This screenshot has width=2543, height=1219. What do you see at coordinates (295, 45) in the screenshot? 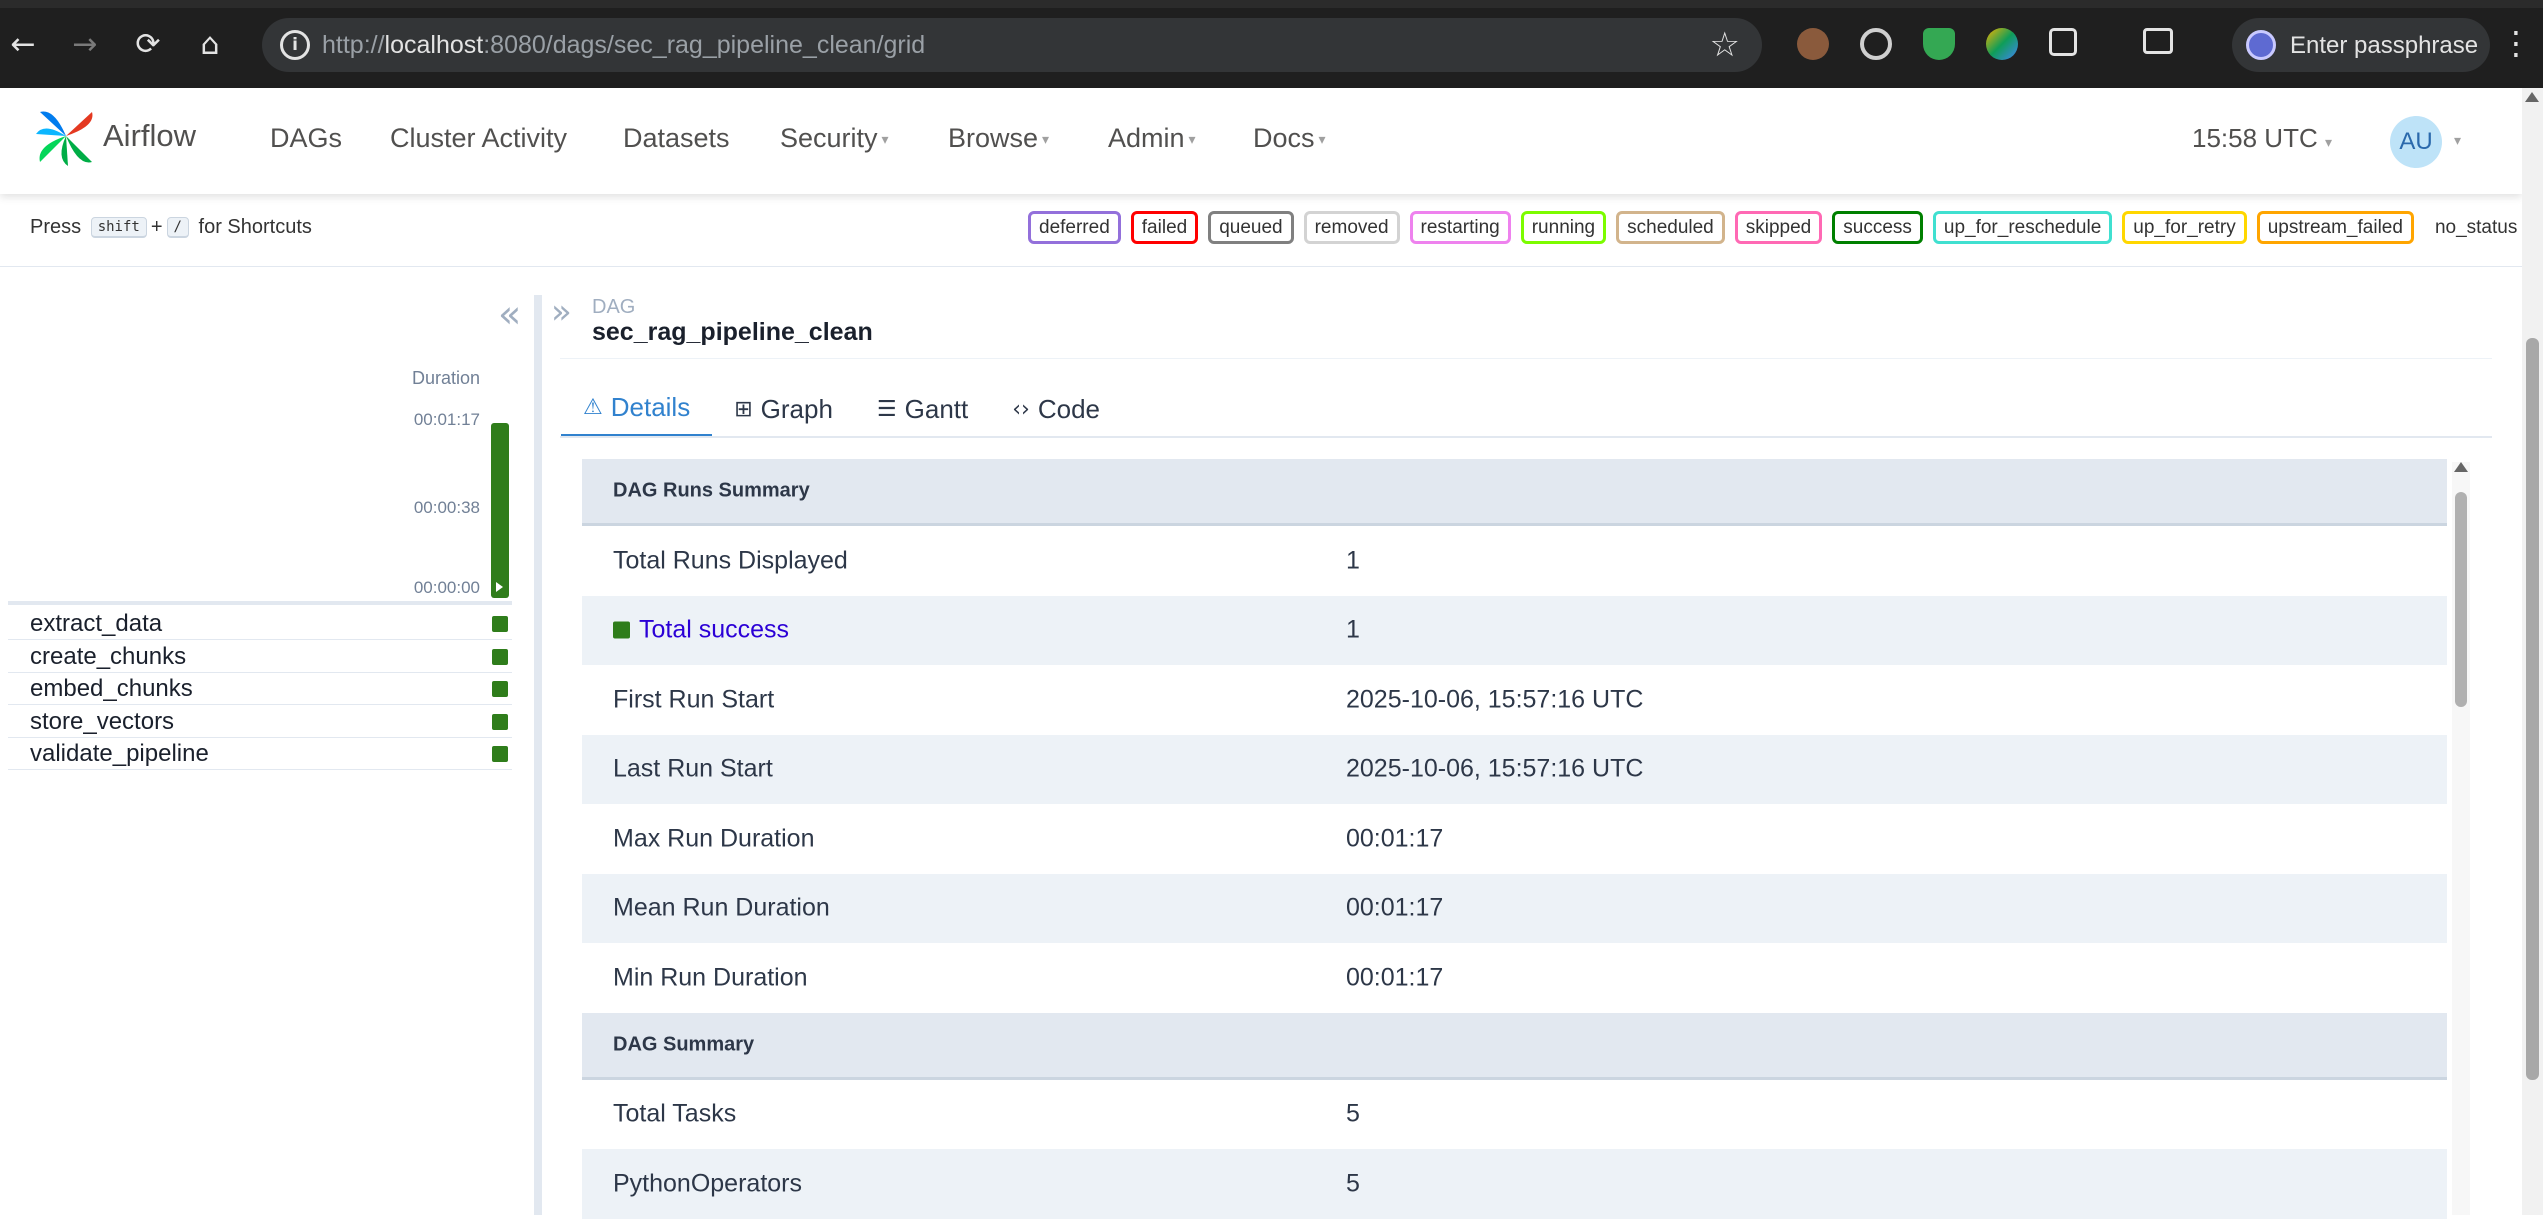
I see `site-info-icon: i` at bounding box center [295, 45].